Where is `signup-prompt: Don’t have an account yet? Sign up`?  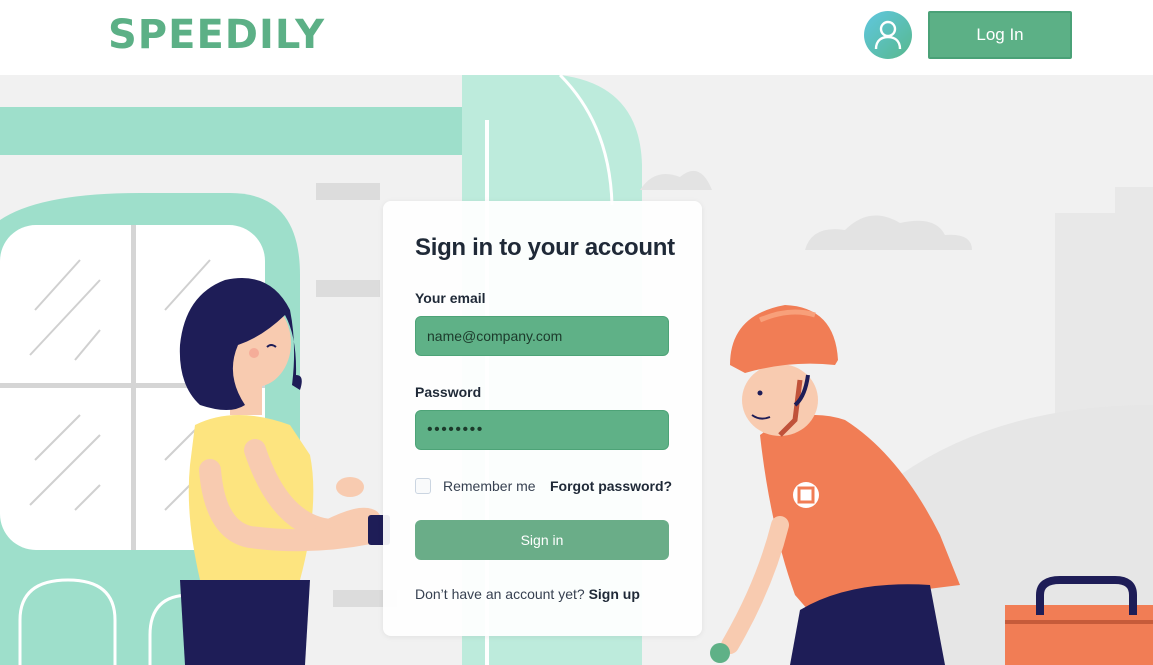 signup-prompt: Don’t have an account yet? Sign up is located at coordinates (527, 594).